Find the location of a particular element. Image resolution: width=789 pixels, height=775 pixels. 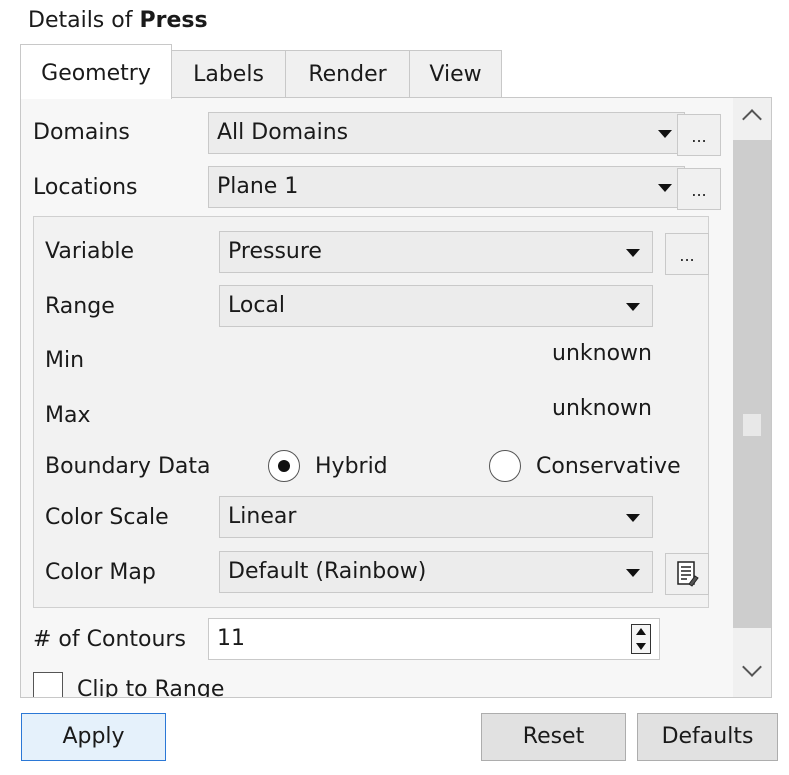

color-map-editor-button is located at coordinates (687, 574).